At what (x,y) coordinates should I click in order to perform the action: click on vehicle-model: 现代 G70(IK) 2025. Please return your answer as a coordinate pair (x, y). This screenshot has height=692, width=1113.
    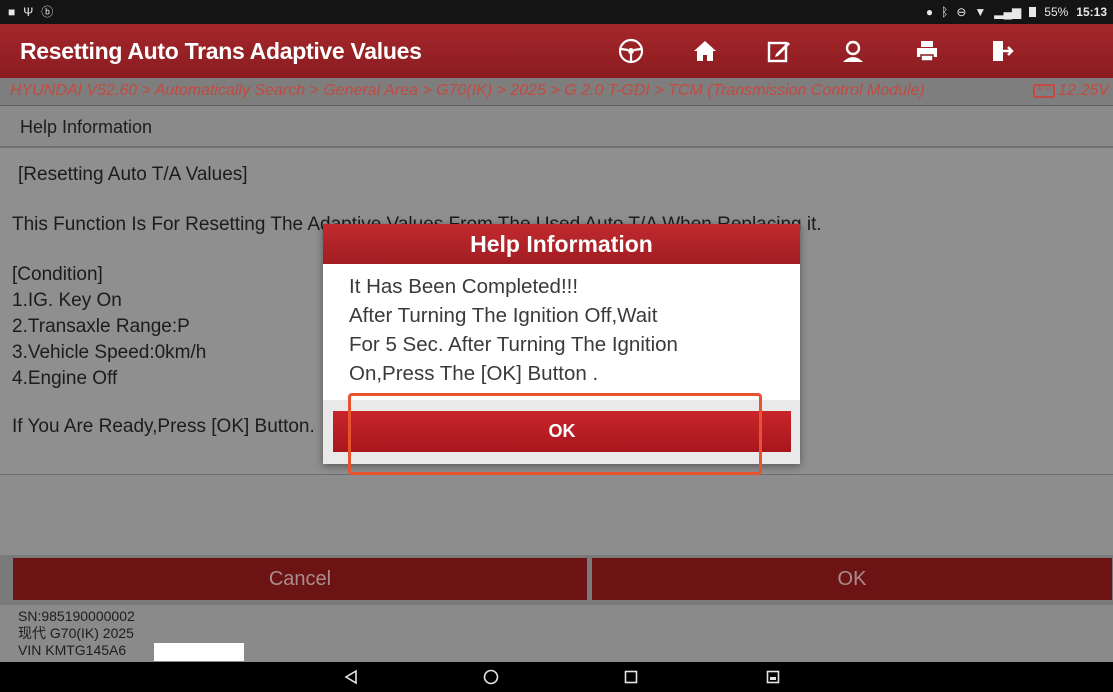
    Looking at the image, I should click on (76, 633).